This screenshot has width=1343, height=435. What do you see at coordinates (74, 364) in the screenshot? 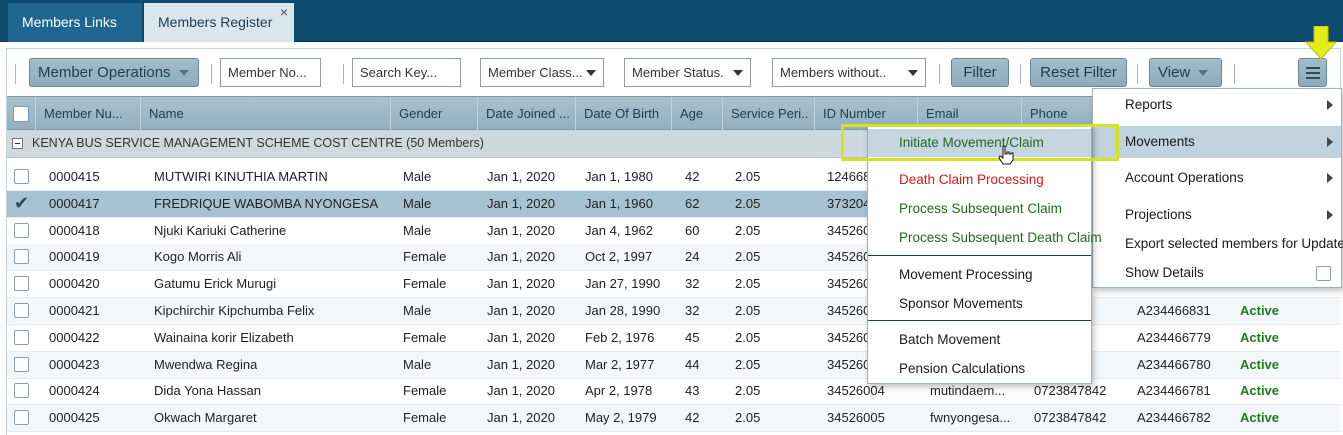
I see `cell-member-number: 0000423` at bounding box center [74, 364].